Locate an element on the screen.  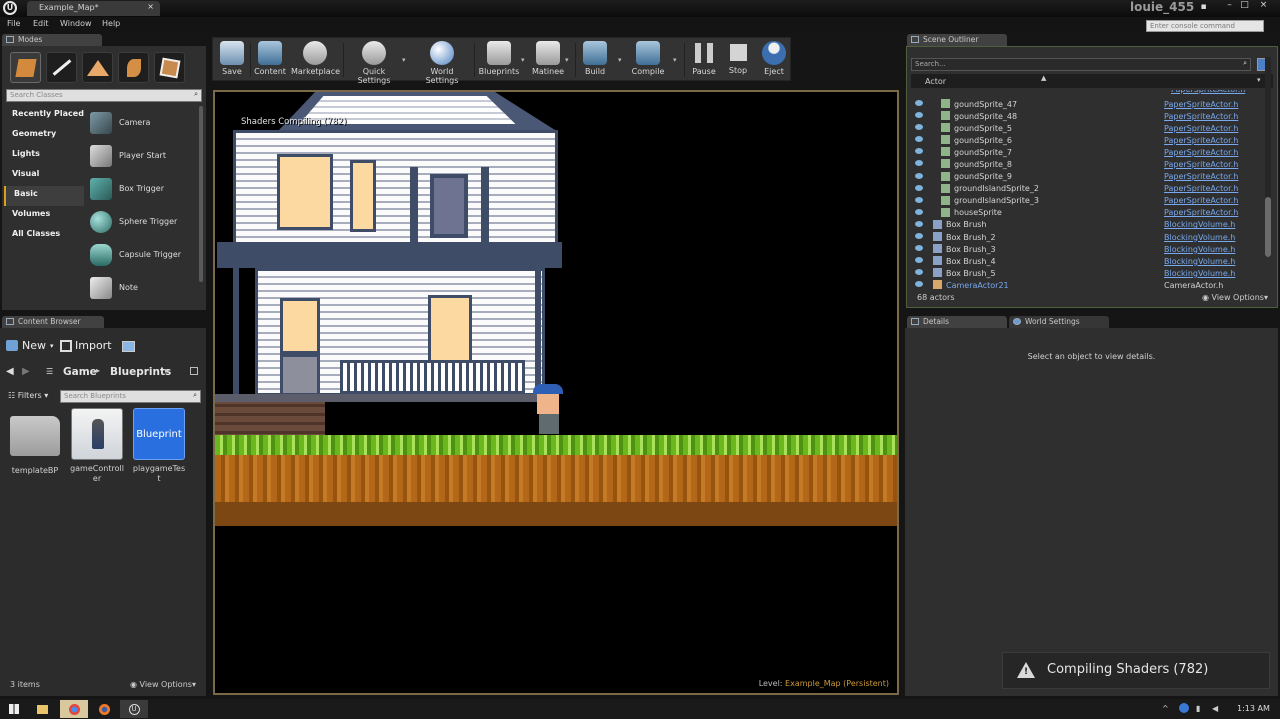
console-input: Enter console command is located at coordinates (1205, 26).